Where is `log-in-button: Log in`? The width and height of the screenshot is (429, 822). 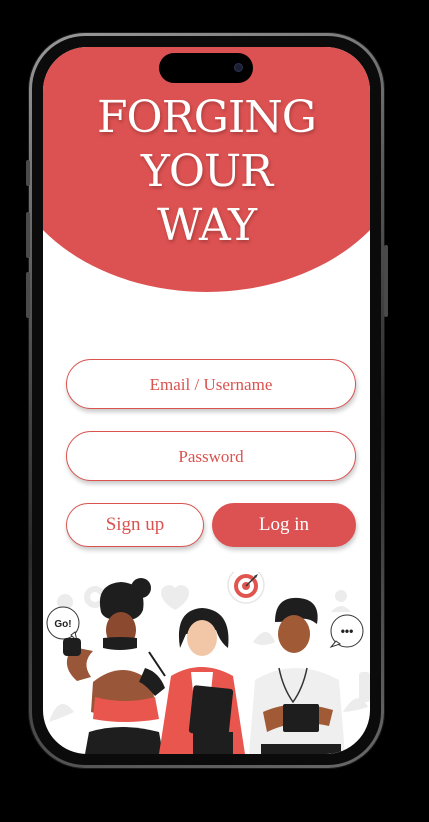 log-in-button: Log in is located at coordinates (284, 525).